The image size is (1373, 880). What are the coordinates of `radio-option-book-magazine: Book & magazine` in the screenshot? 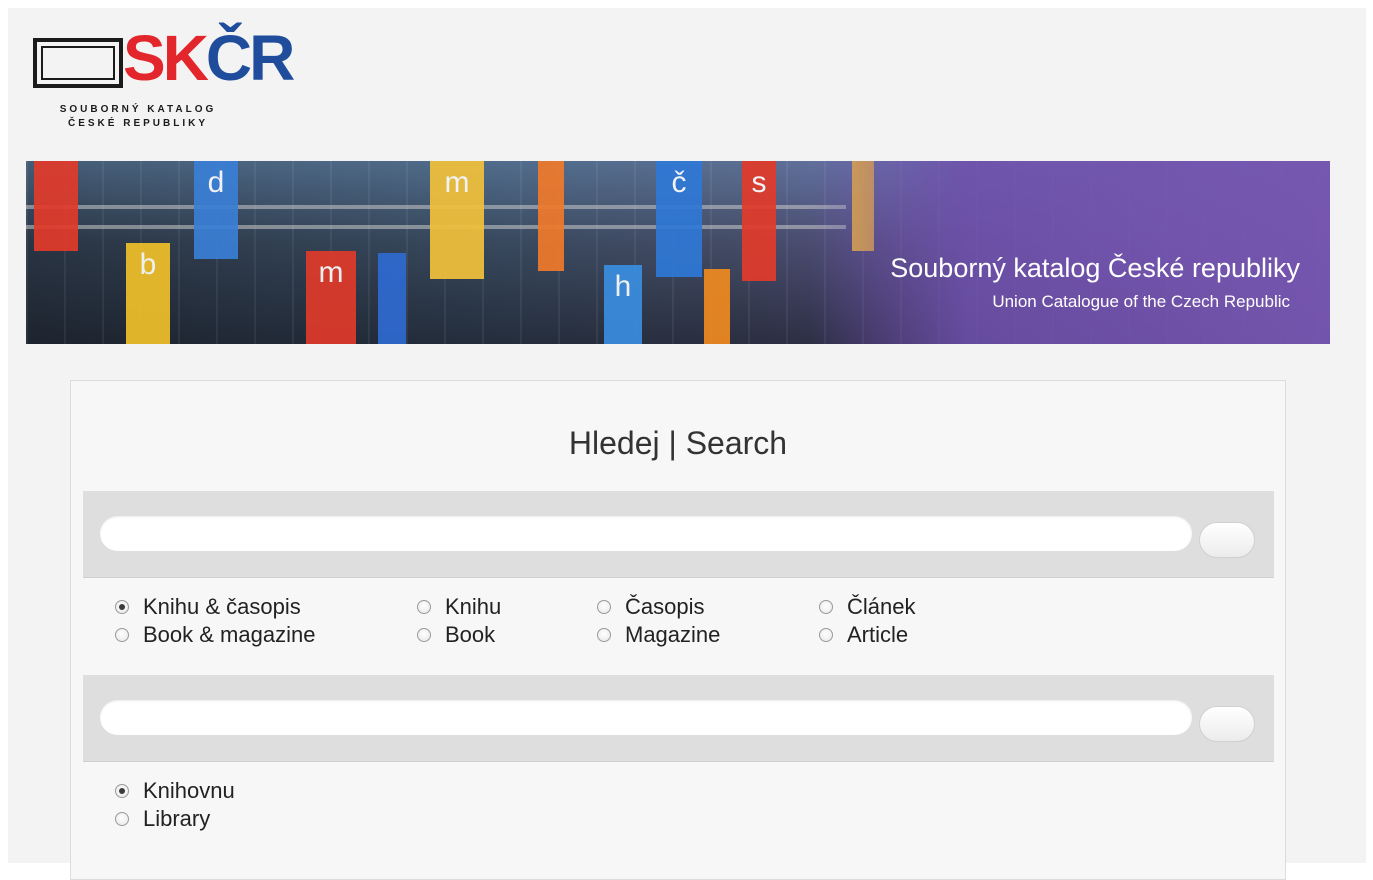 It's located at (215, 635).